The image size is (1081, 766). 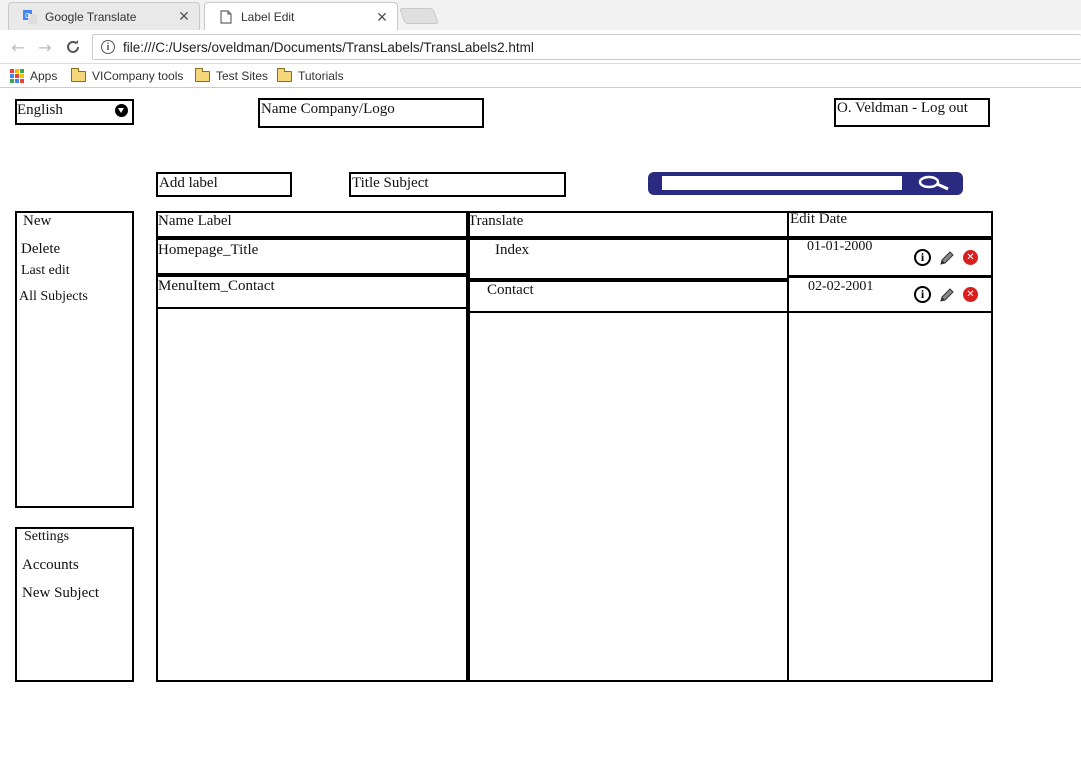 I want to click on sidebar-item-delete: Delete, so click(x=40, y=249).